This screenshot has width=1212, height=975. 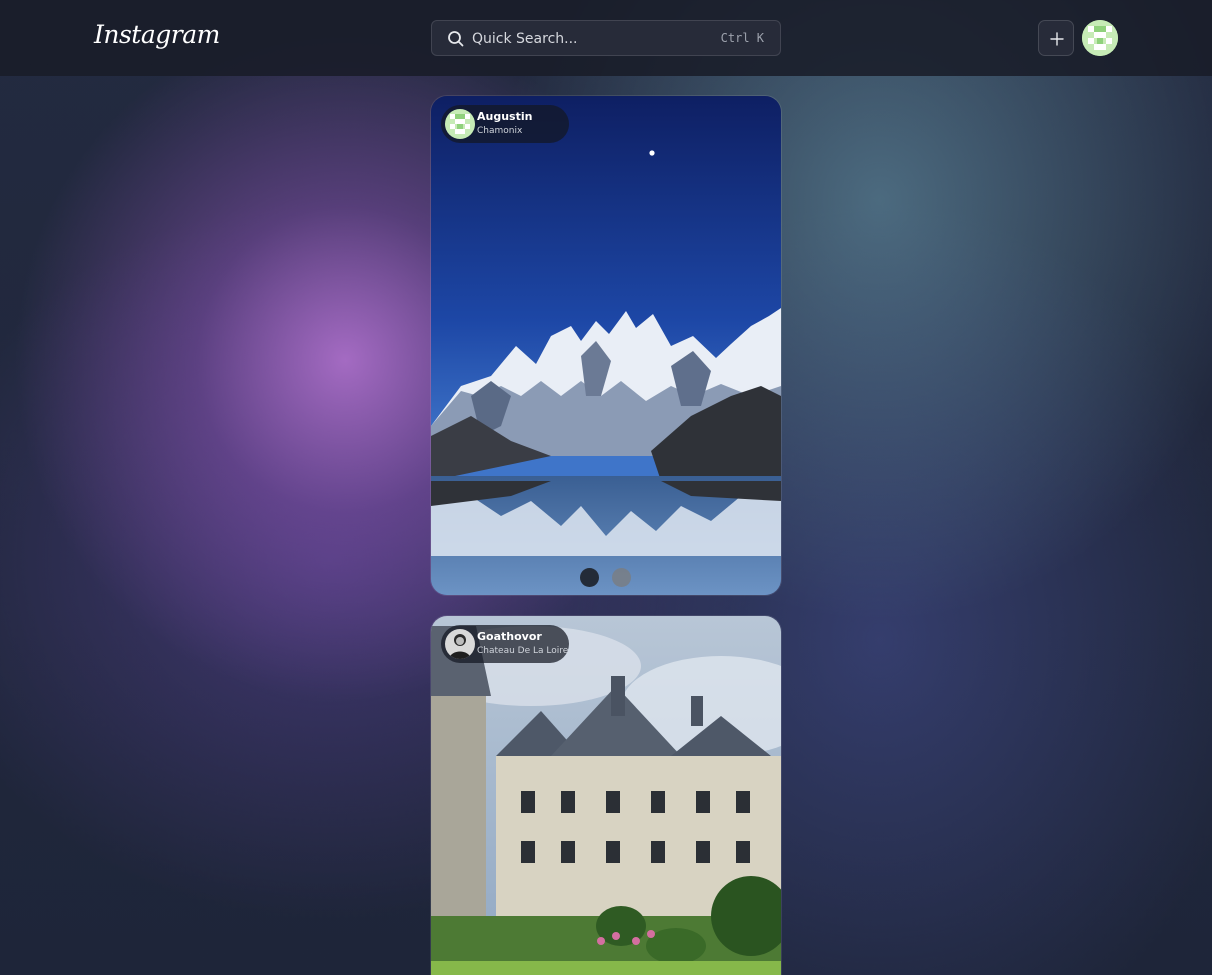 What do you see at coordinates (505, 124) in the screenshot?
I see `post-author-chip: Augustin Chamonix` at bounding box center [505, 124].